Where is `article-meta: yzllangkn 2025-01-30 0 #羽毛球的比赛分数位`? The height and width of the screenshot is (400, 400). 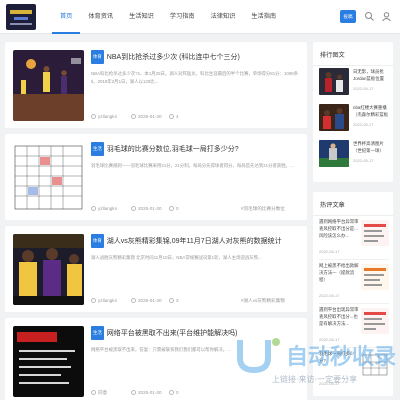
article-meta: yzllangkn 2025-01-30 0 #羽毛球的比赛分数位 is located at coordinates (196, 209).